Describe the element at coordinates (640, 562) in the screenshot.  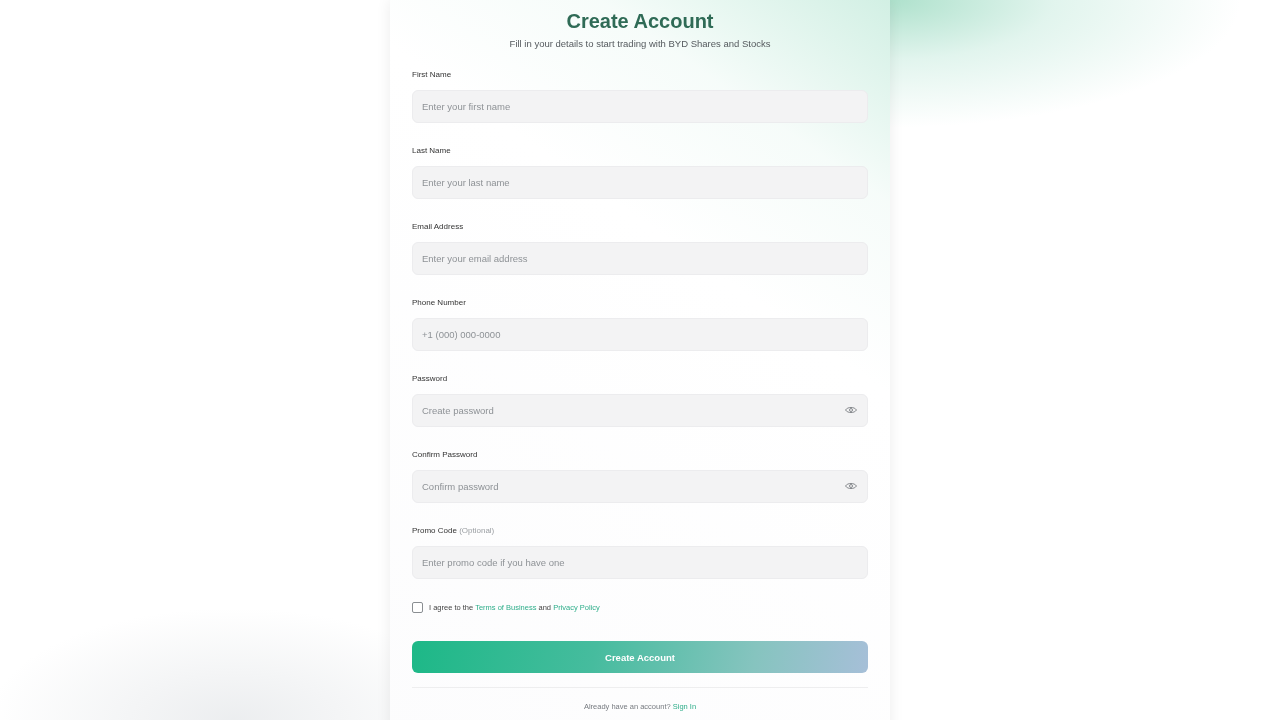
I see `input-field: Enter promo code if you have one` at that location.